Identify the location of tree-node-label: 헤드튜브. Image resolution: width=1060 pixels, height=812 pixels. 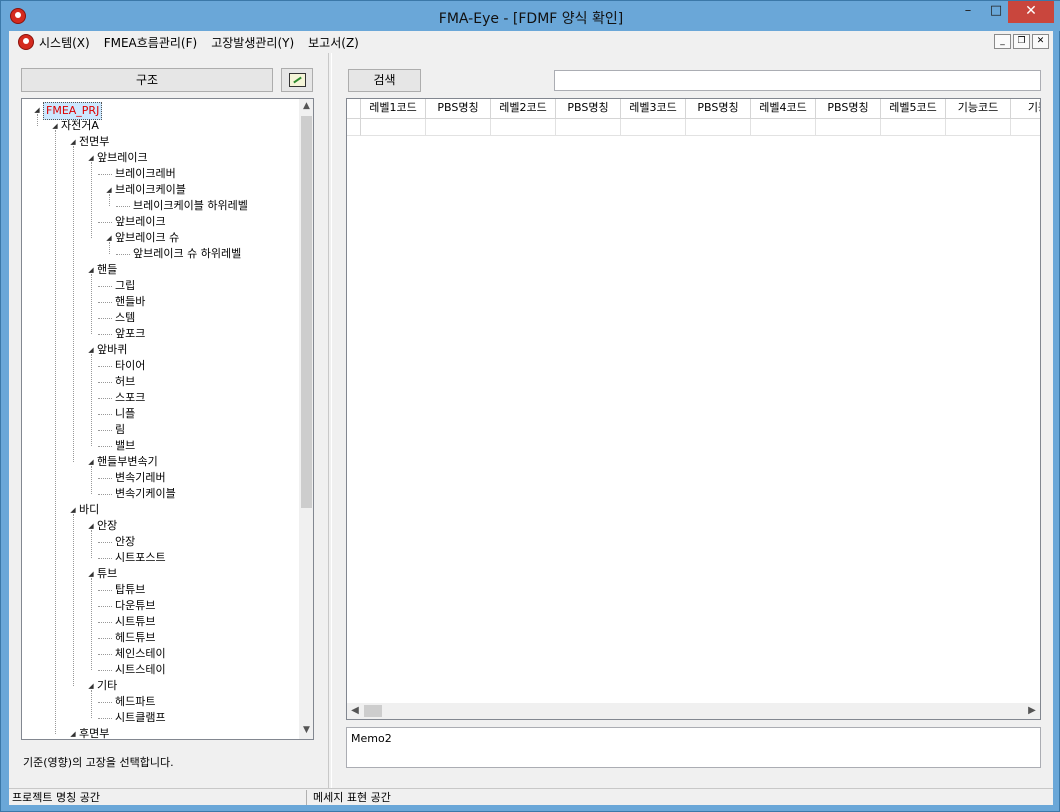
(135, 638).